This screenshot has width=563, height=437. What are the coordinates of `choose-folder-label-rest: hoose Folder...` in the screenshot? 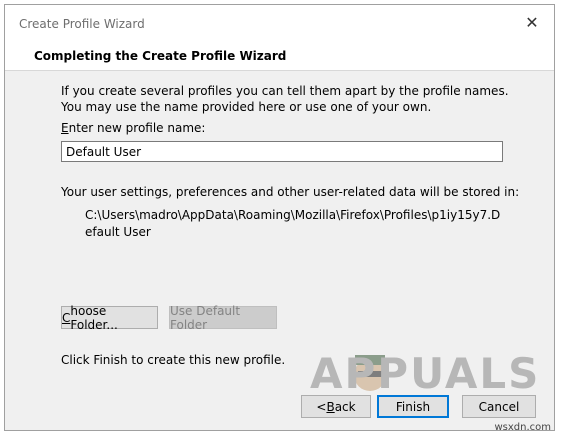 It's located at (94, 317).